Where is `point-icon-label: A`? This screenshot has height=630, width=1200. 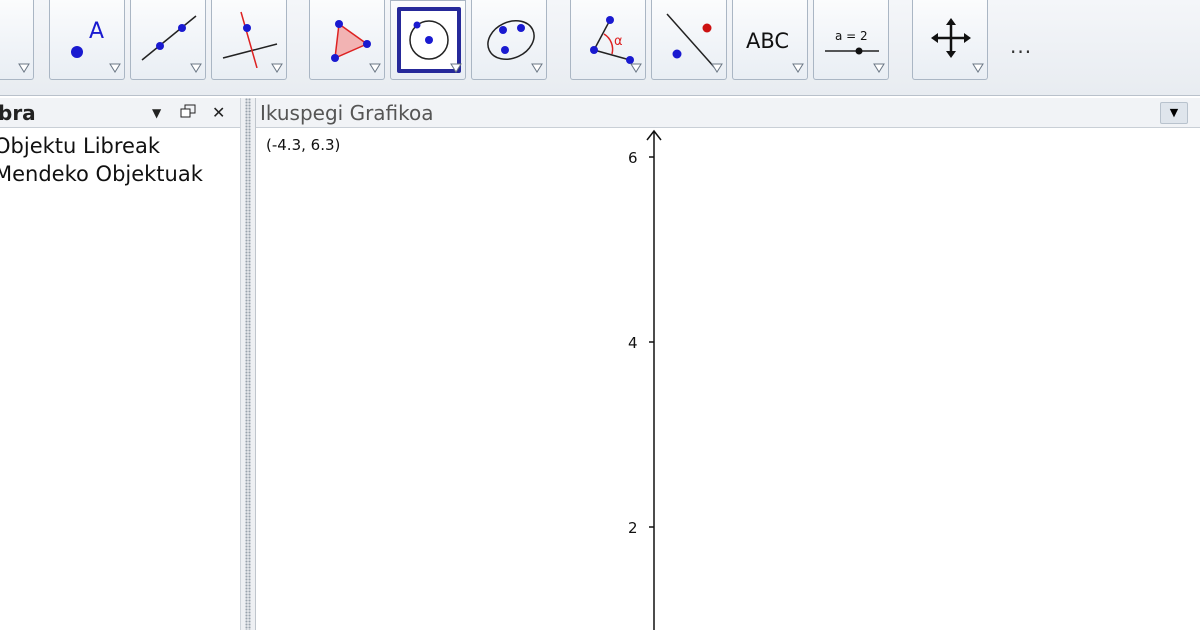
point-icon-label: A is located at coordinates (96, 31).